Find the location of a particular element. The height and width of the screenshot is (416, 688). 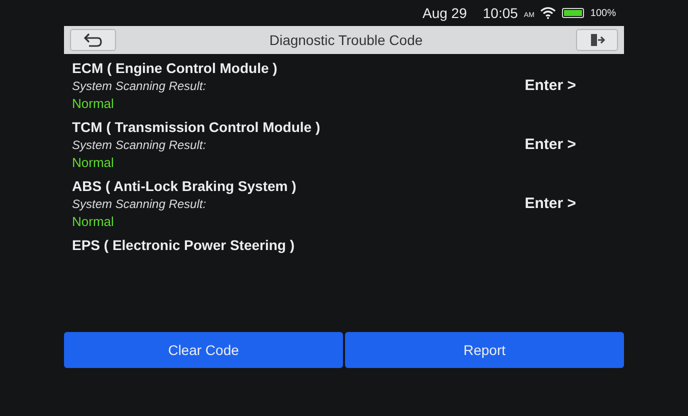

back-arrow-icon is located at coordinates (93, 40).